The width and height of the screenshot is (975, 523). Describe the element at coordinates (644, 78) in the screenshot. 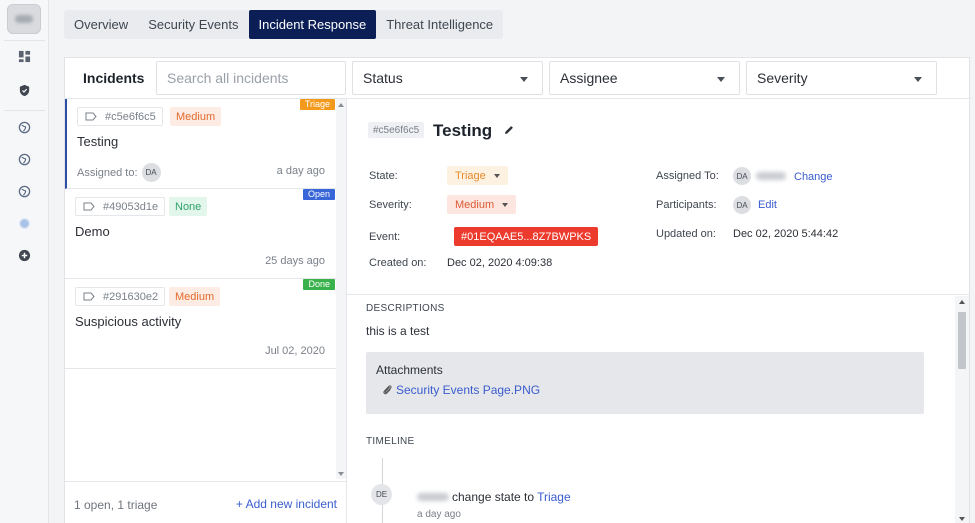

I see `assignee-select: Assignee` at that location.